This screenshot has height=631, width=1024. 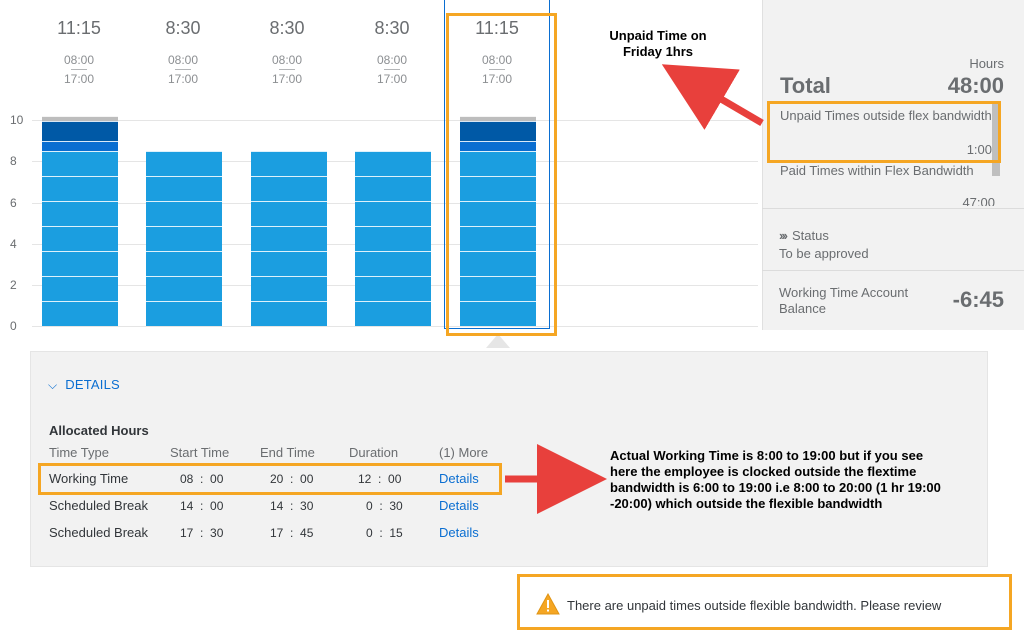 I want to click on annotation-box-friday, so click(x=501, y=174).